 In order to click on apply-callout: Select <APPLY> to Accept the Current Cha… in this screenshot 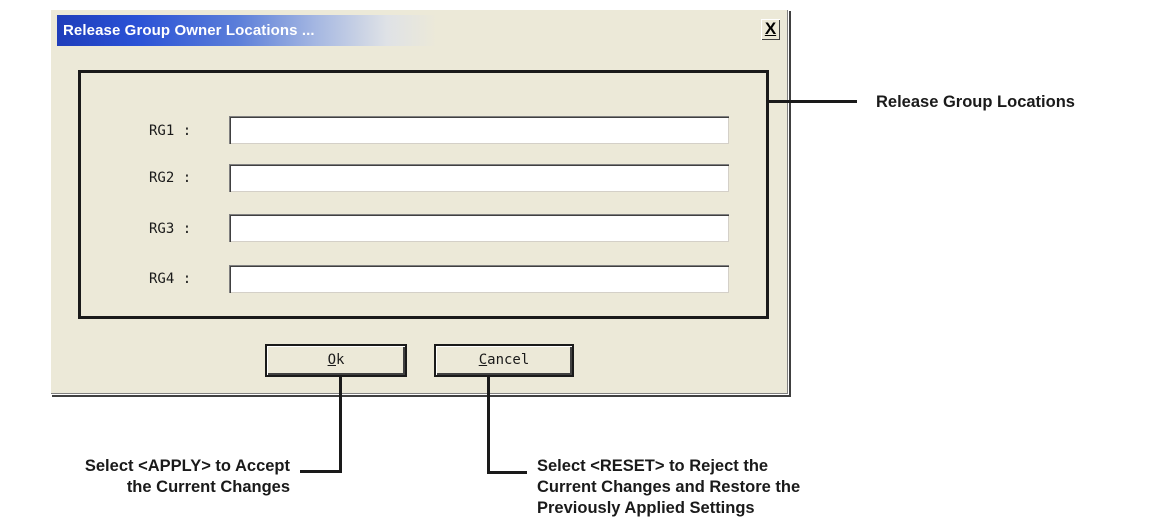, I will do `click(149, 477)`.